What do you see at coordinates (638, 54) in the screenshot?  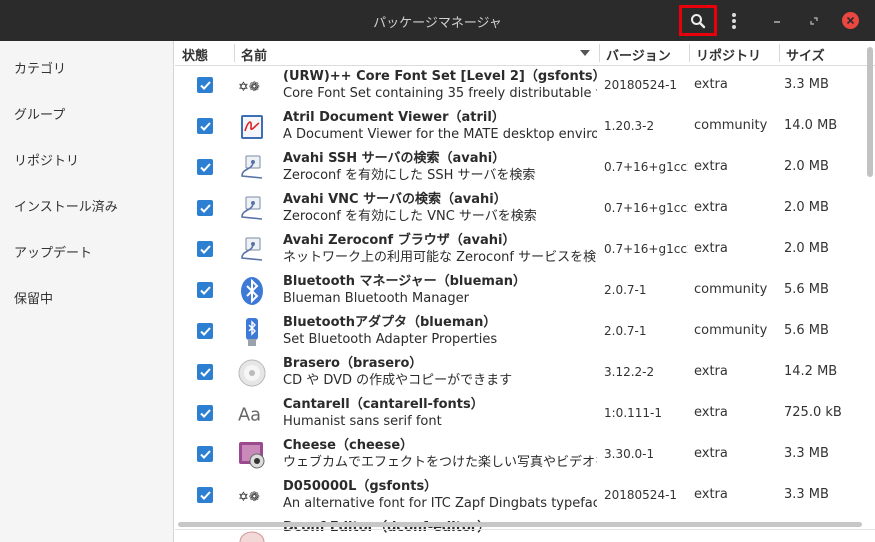 I see `column-header-version: バージョン` at bounding box center [638, 54].